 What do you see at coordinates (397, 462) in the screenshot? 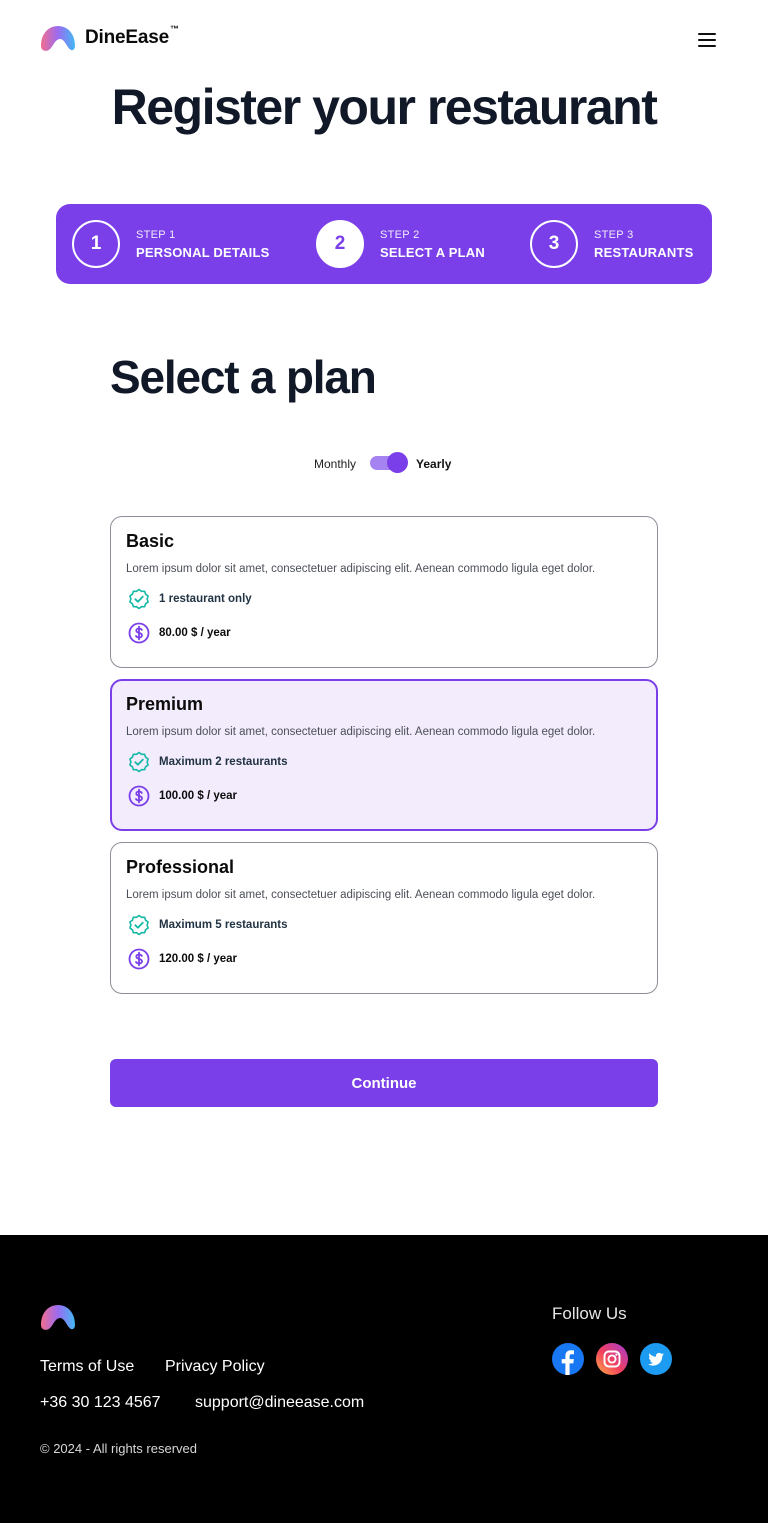
I see `toggle-knob` at bounding box center [397, 462].